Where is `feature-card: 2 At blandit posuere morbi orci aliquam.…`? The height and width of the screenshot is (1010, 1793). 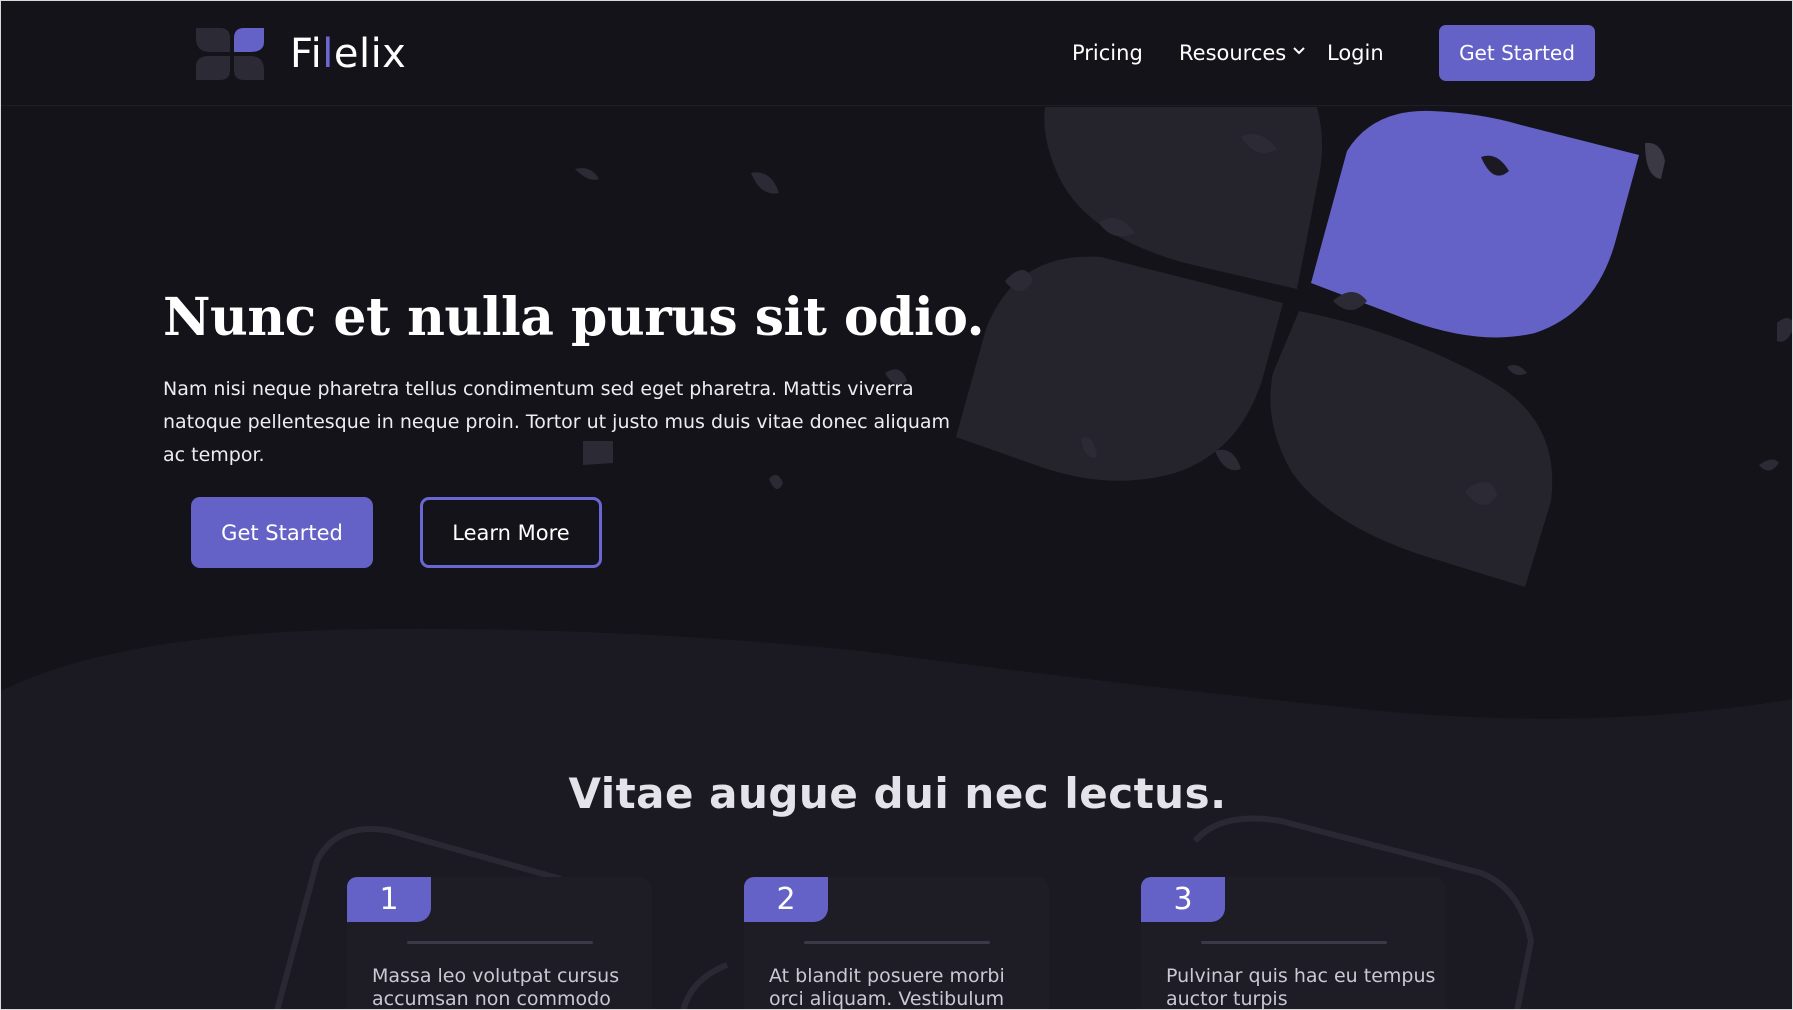 feature-card: 2 At blandit posuere morbi orci aliquam.… is located at coordinates (896, 943).